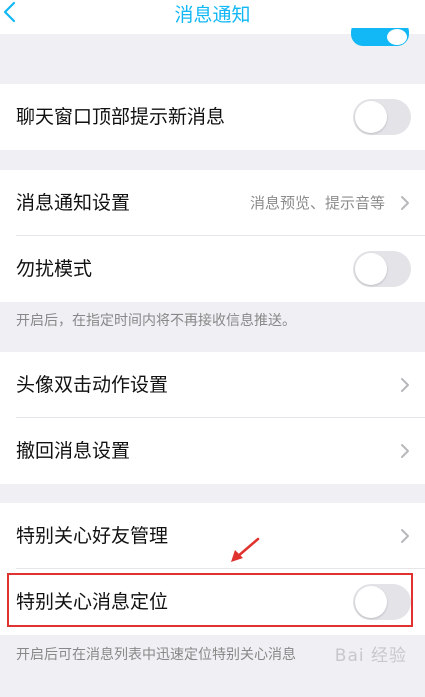 The height and width of the screenshot is (697, 425). I want to click on nav-header: 消息通知, so click(212, 23).